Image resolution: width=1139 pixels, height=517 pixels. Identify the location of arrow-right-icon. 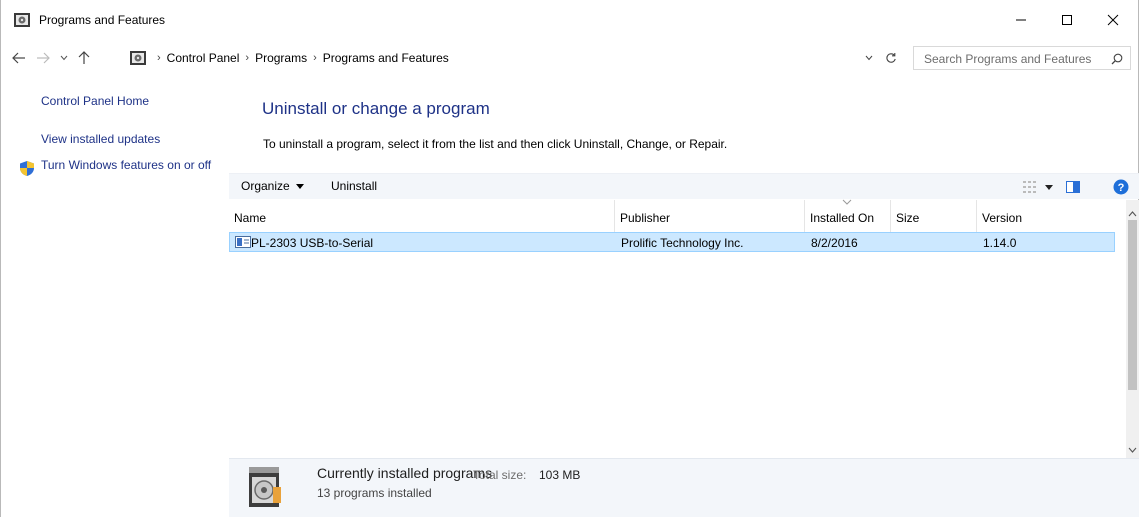
(43, 58).